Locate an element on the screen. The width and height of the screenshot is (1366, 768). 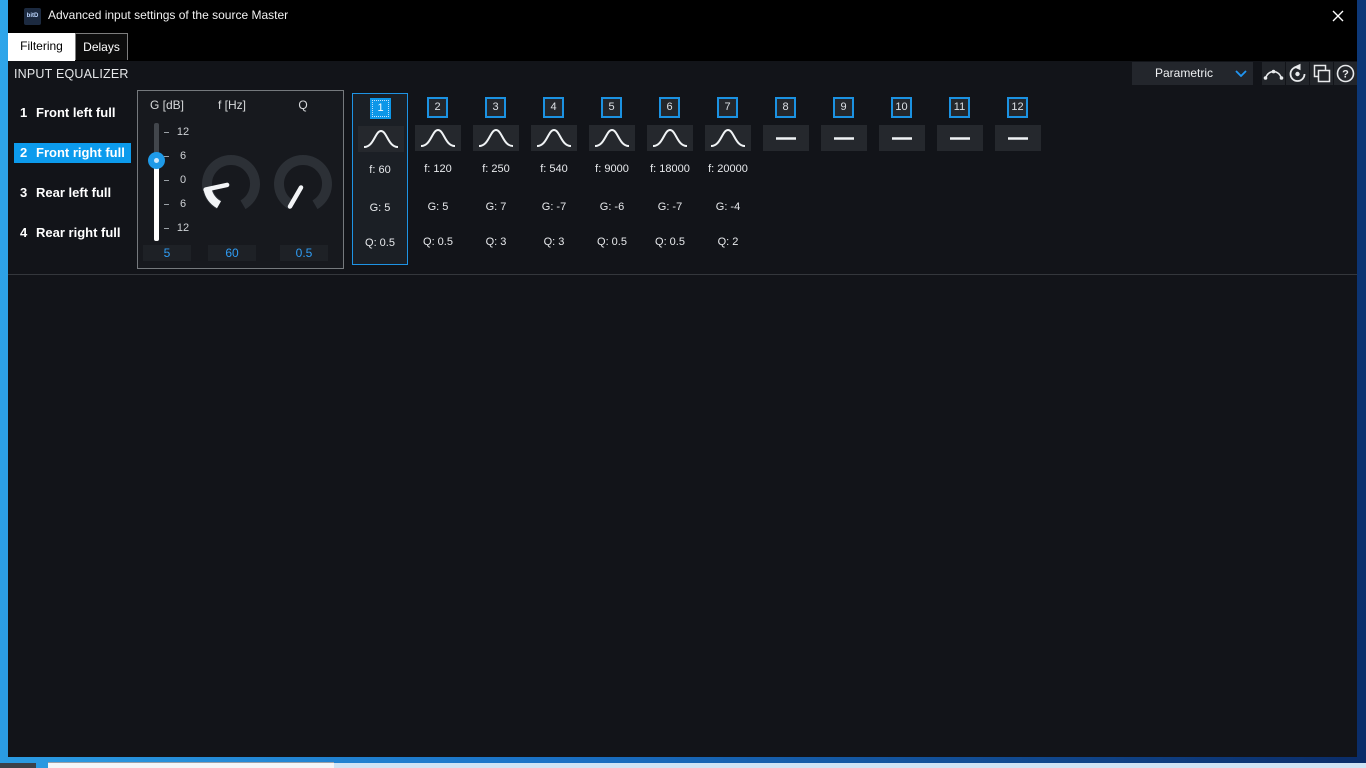
band-number-button: 2 is located at coordinates (437, 107).